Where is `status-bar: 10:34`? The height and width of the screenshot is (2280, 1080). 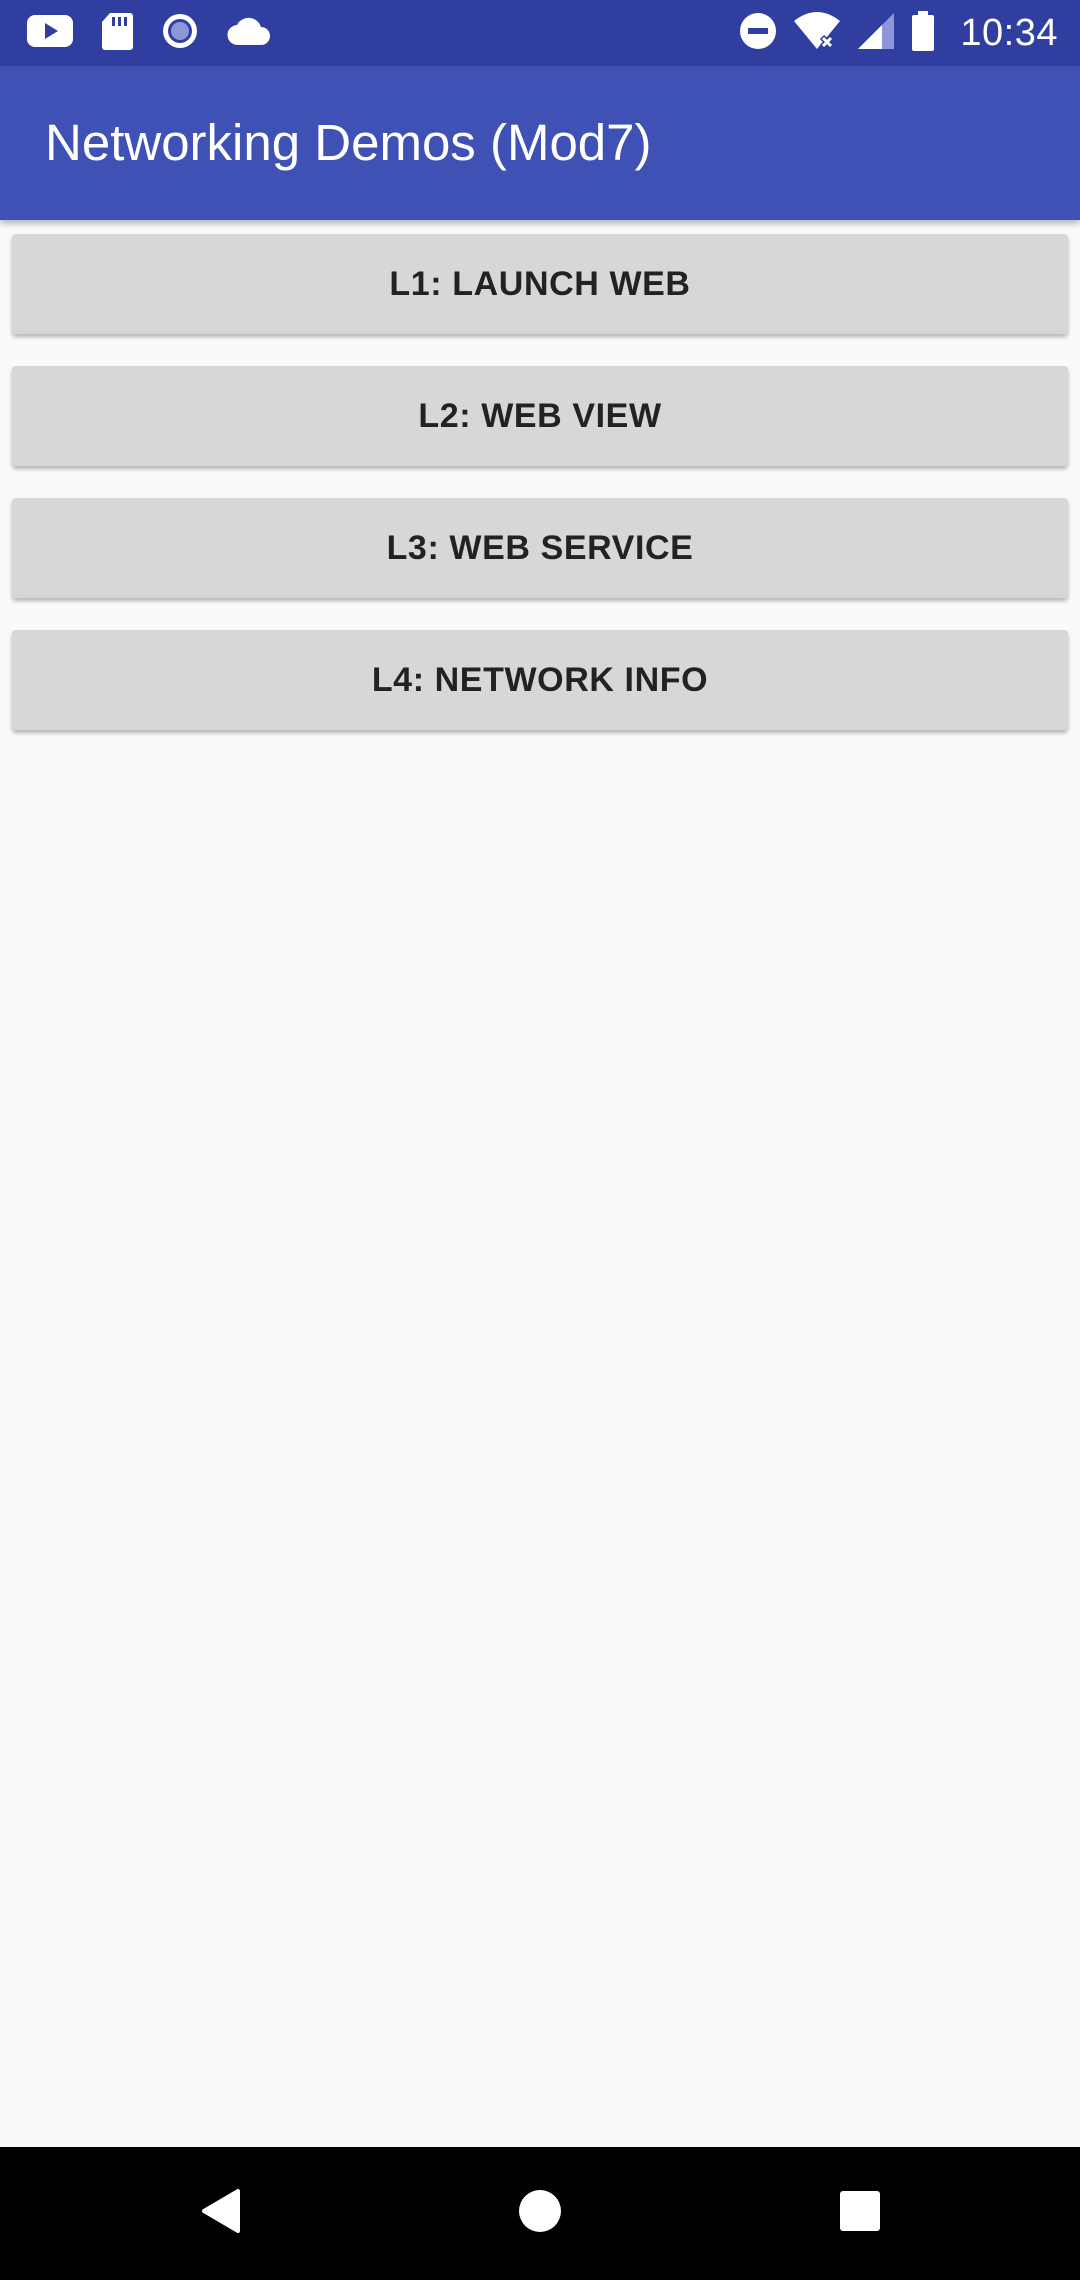
status-bar: 10:34 is located at coordinates (540, 33).